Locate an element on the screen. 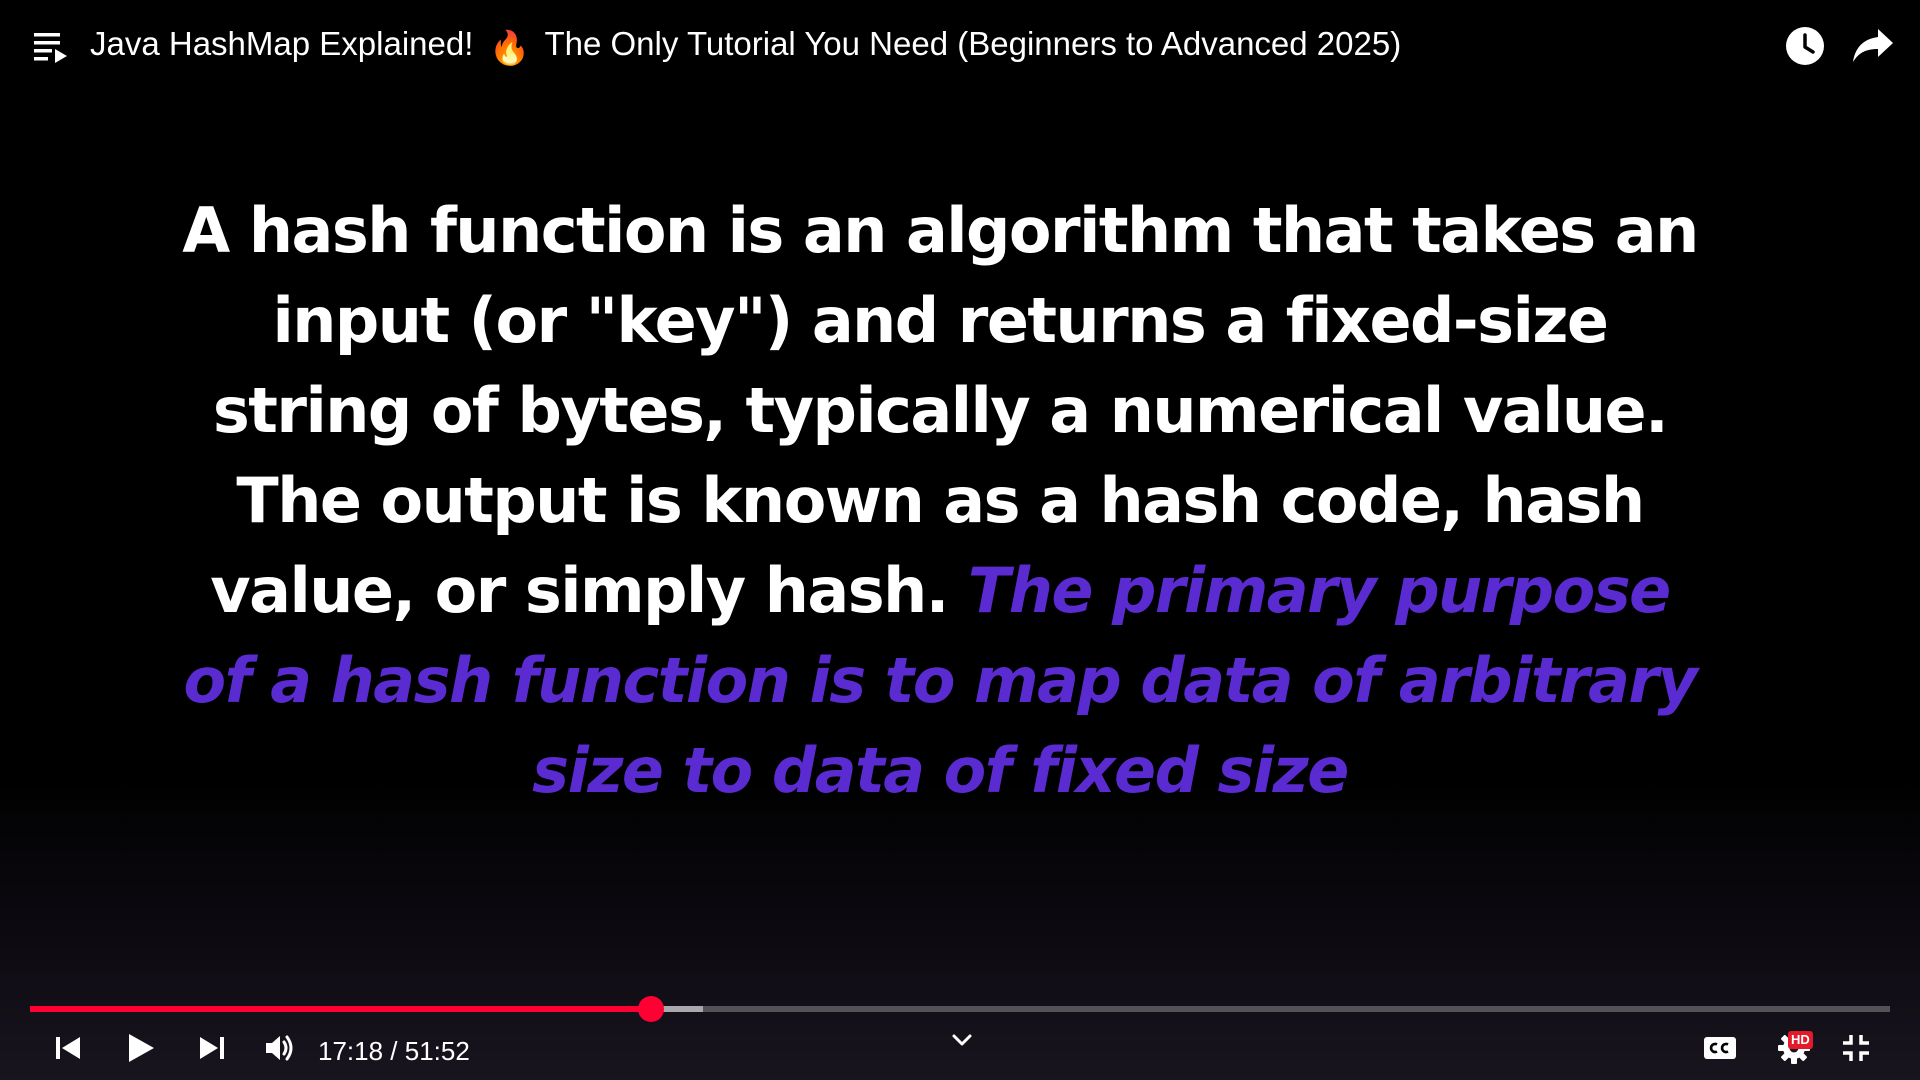 This screenshot has width=1920, height=1080. play-icon is located at coordinates (140, 1050).